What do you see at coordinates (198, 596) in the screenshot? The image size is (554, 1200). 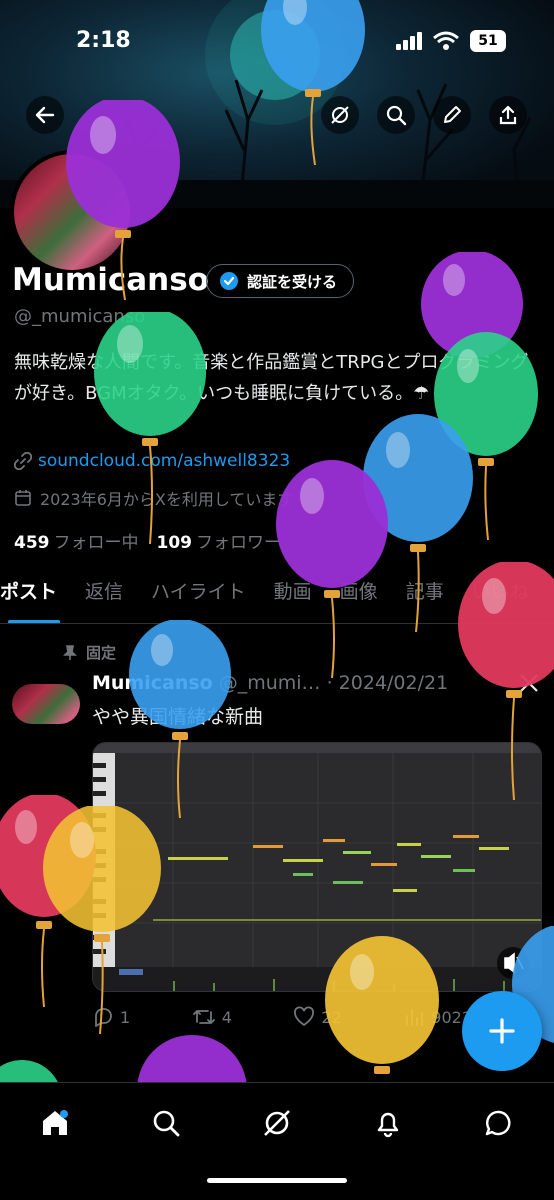 I see `tab-highlights: ハイライト` at bounding box center [198, 596].